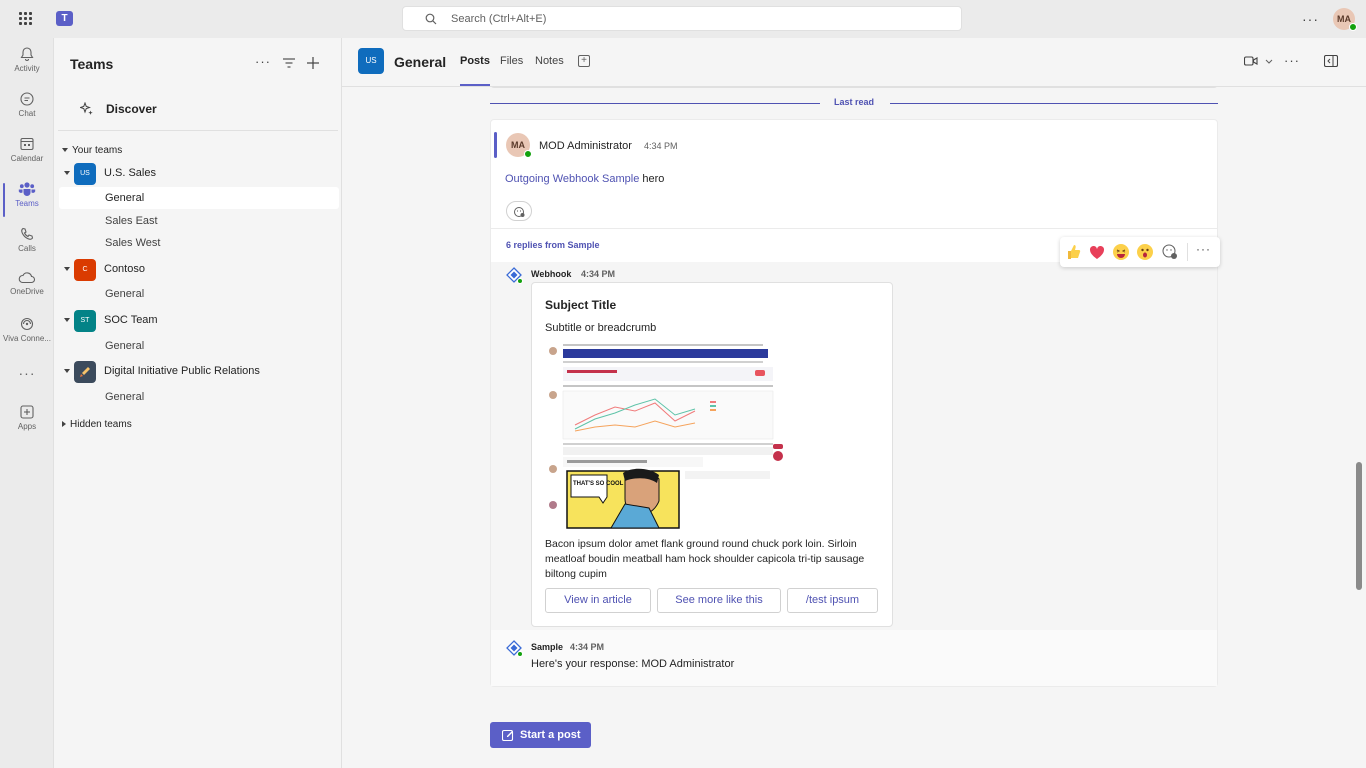 This screenshot has height=768, width=1366. I want to click on channel-header: US General Posts Files Notes + ···, so click(854, 62).